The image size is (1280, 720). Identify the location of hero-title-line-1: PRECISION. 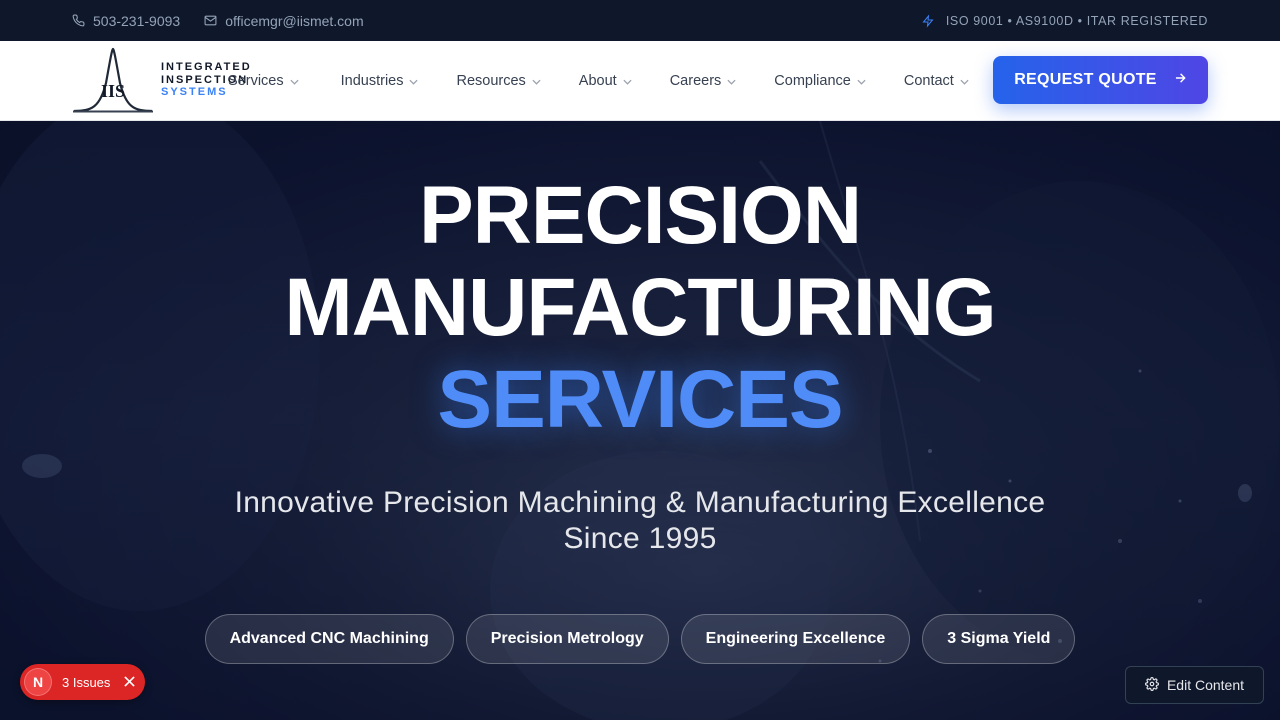
(640, 215).